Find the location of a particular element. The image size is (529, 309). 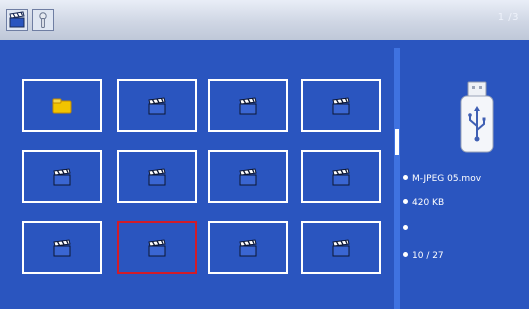

file-name: M-JPEG 05.mov is located at coordinates (447, 179).